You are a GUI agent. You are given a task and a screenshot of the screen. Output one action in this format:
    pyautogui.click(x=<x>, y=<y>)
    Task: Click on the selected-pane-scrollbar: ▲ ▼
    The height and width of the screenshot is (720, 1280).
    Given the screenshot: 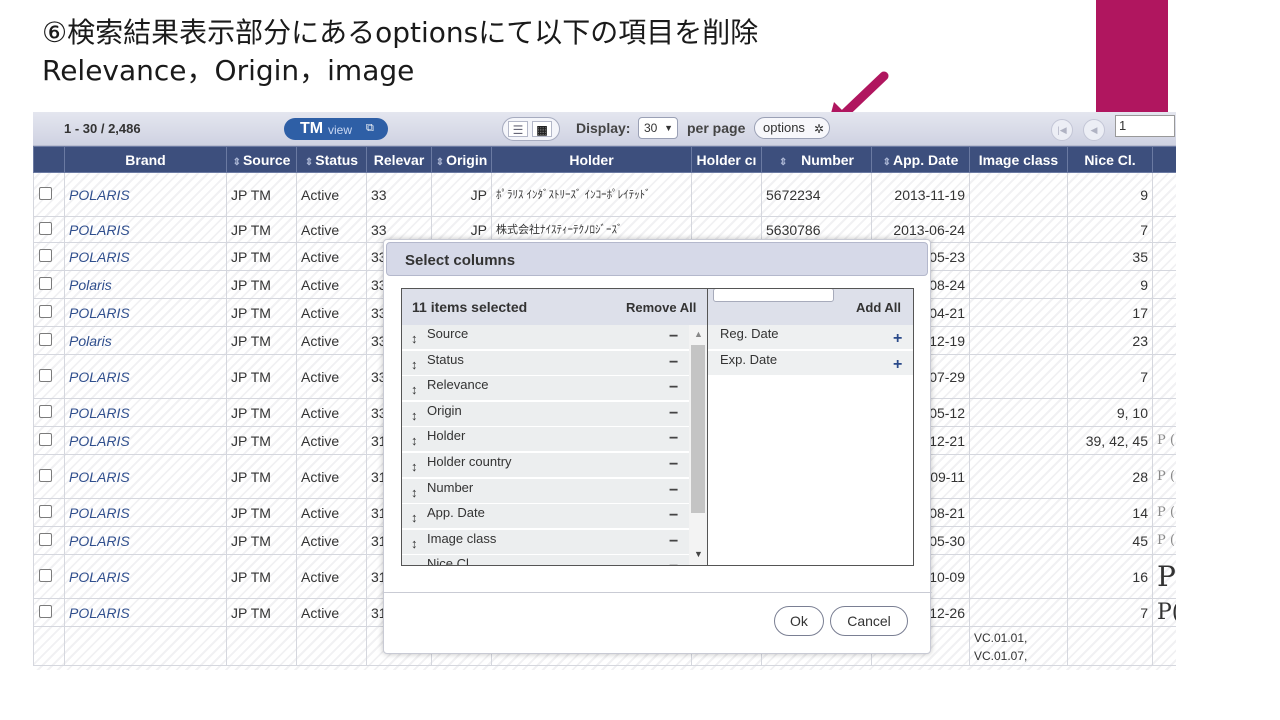 What is the action you would take?
    pyautogui.click(x=698, y=445)
    